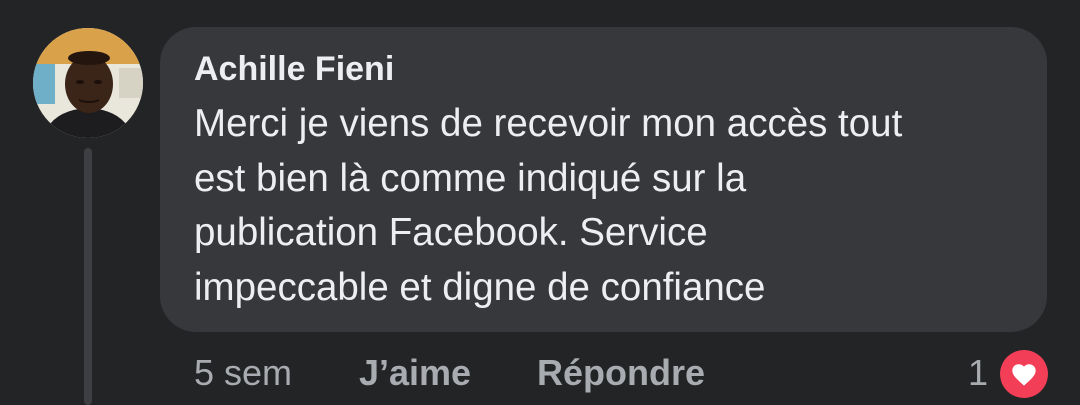 This screenshot has height=405, width=1080. I want to click on comment-author: Achille Fieni, so click(603, 69).